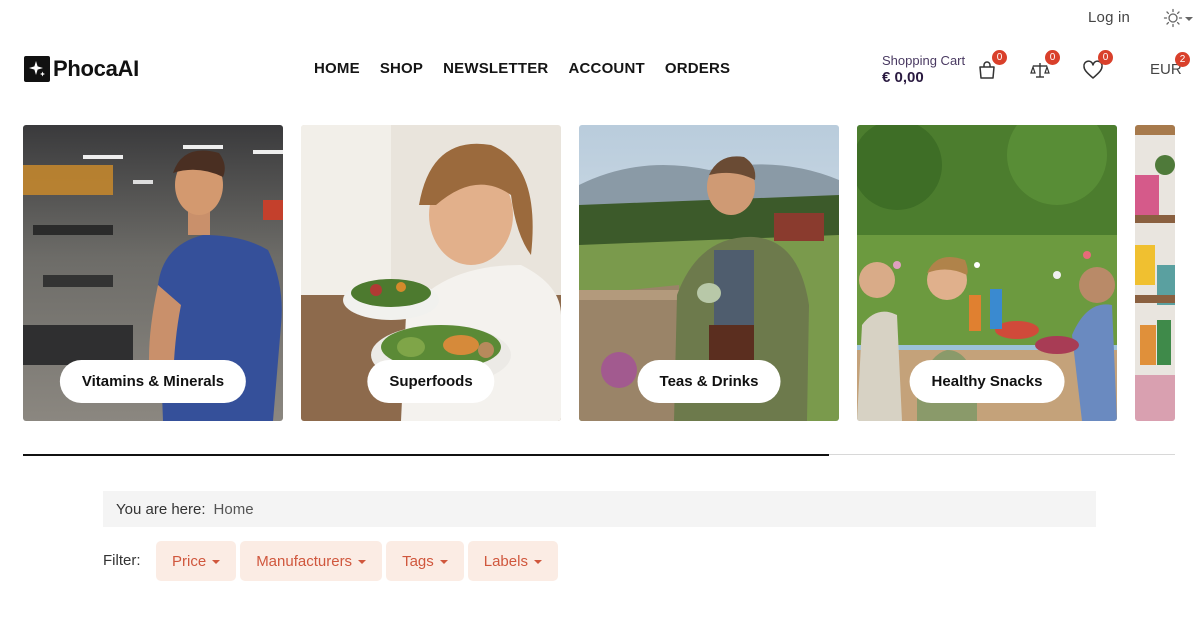 Image resolution: width=1200 pixels, height=630 pixels. Describe the element at coordinates (401, 68) in the screenshot. I see `nav-shop: SHOP` at that location.